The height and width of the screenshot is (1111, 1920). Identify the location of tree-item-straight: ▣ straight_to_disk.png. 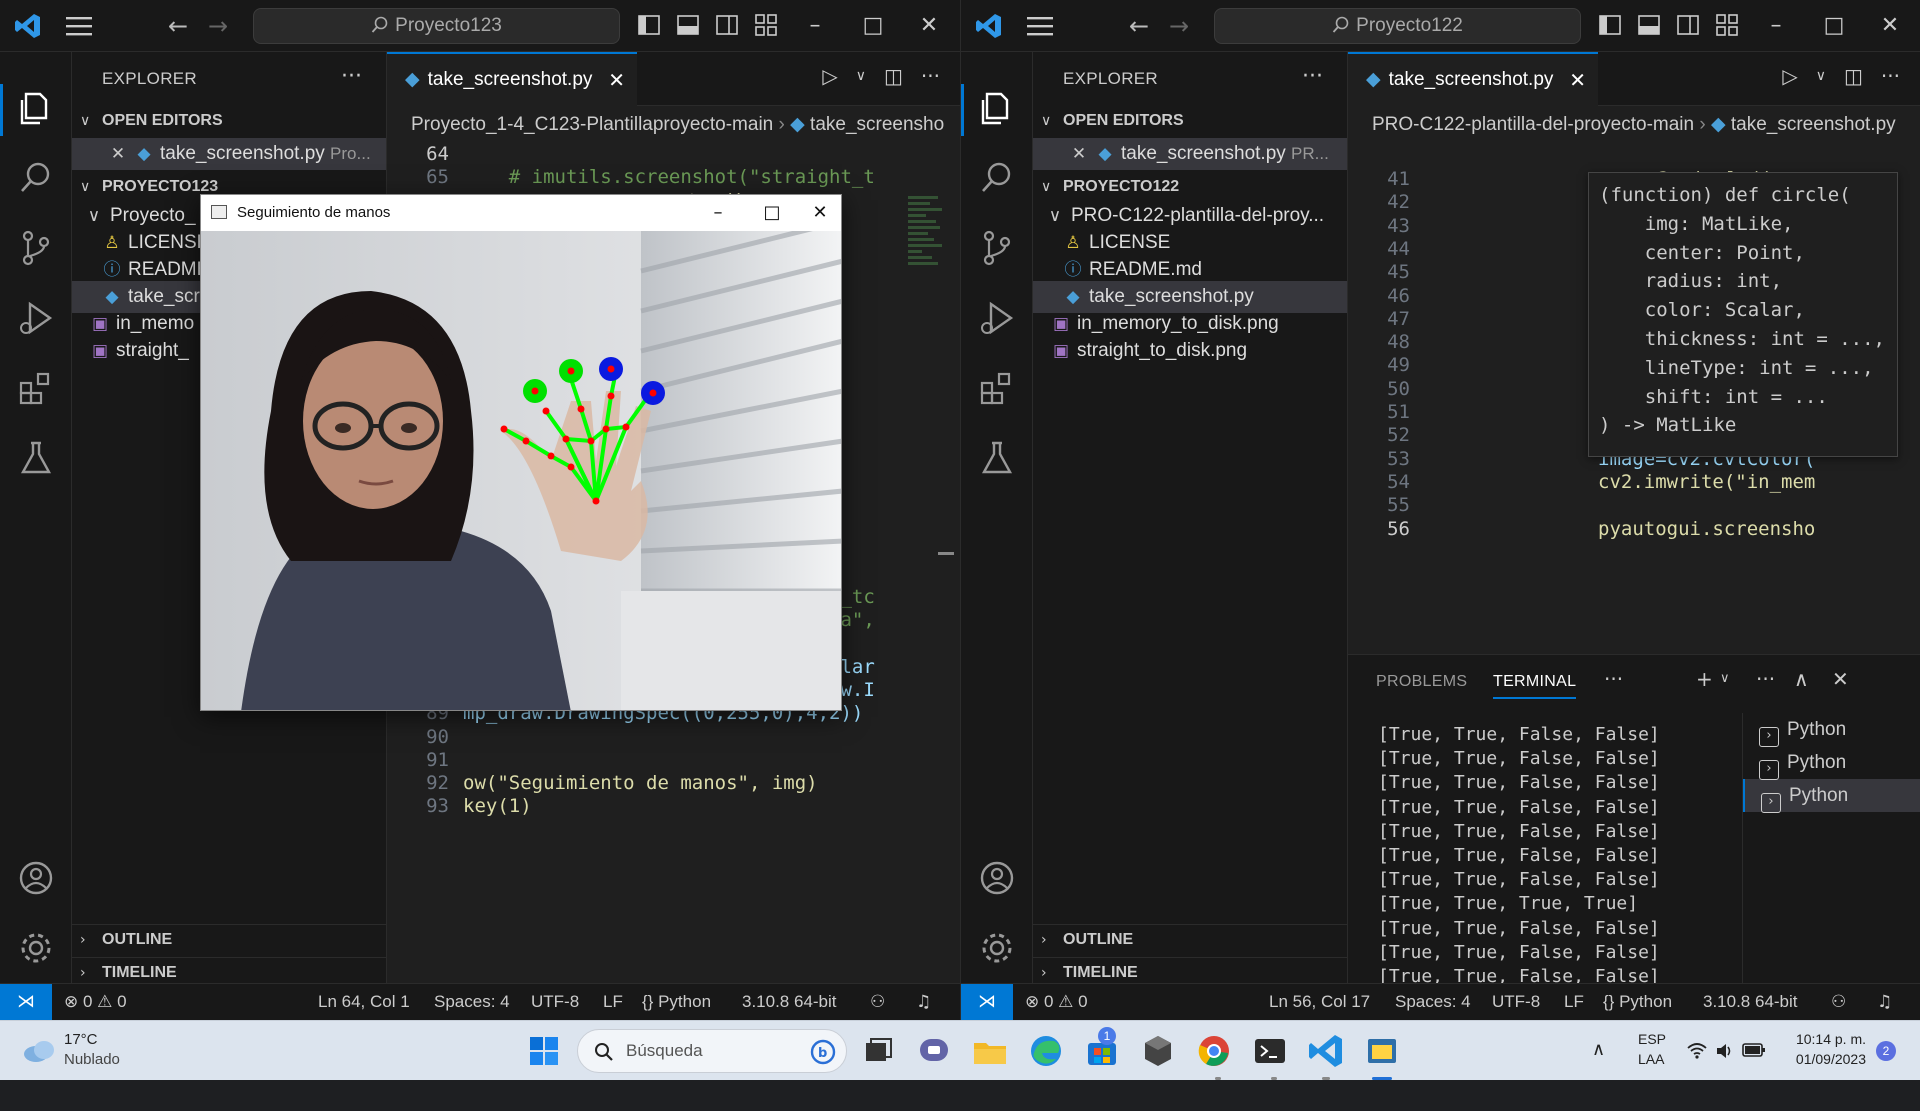
(1190, 351).